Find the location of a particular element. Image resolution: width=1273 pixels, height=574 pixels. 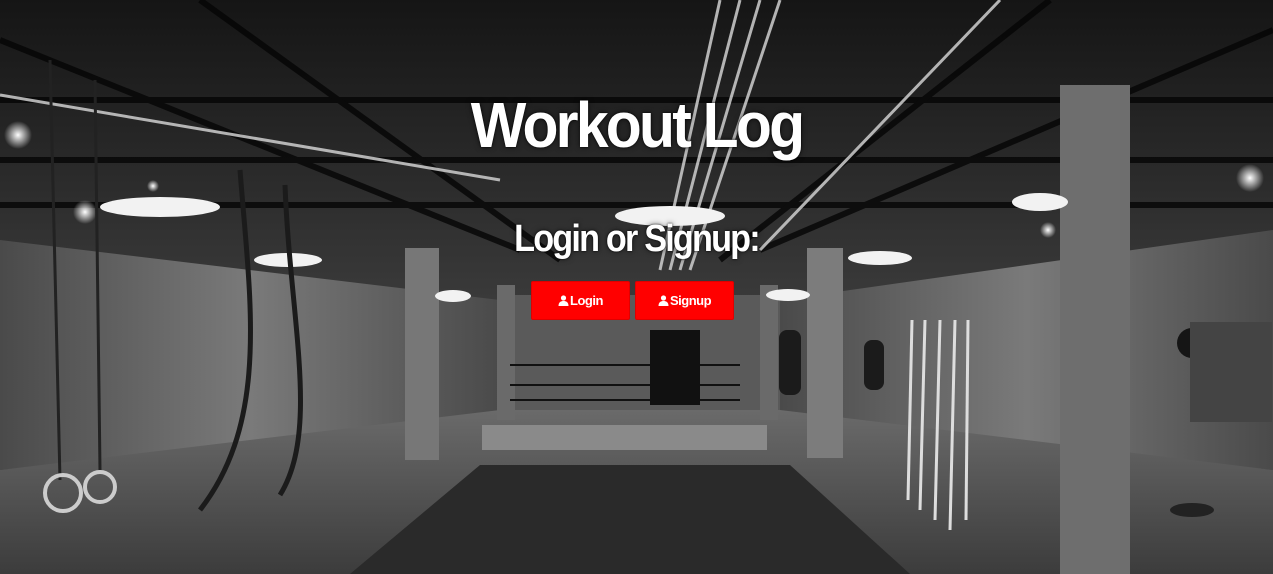

signup-button-label: Signup is located at coordinates (690, 300).